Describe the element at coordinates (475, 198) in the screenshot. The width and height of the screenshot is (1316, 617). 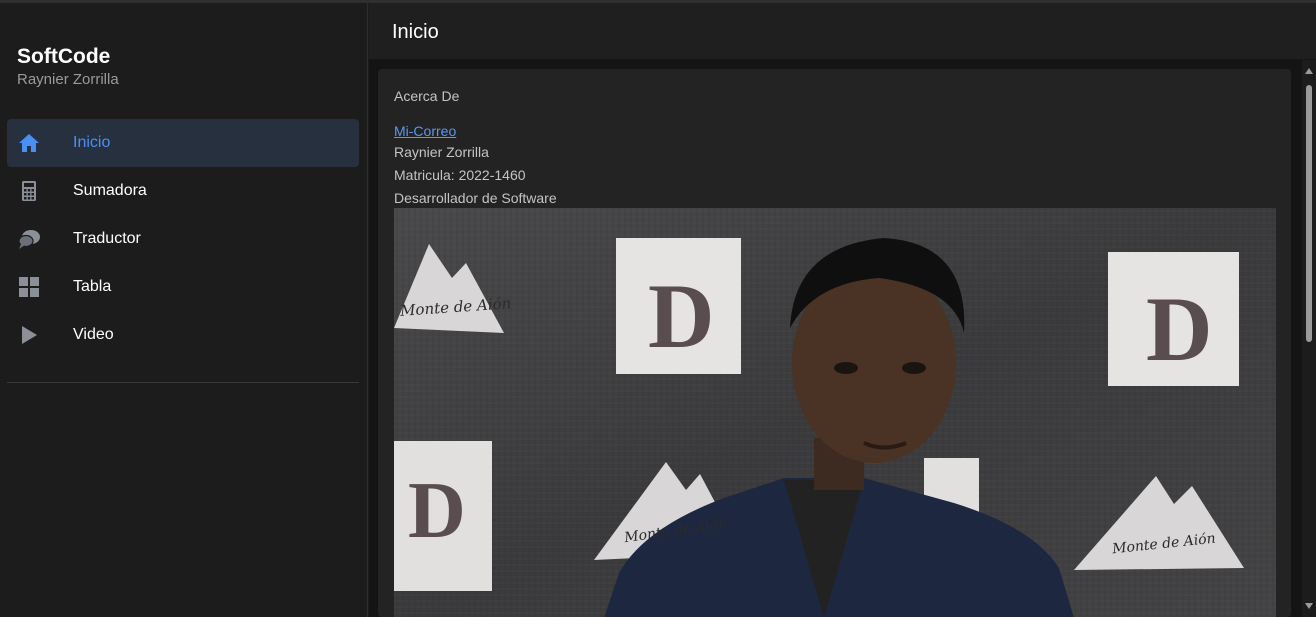
I see `role-text: Desarrollador de Software` at that location.